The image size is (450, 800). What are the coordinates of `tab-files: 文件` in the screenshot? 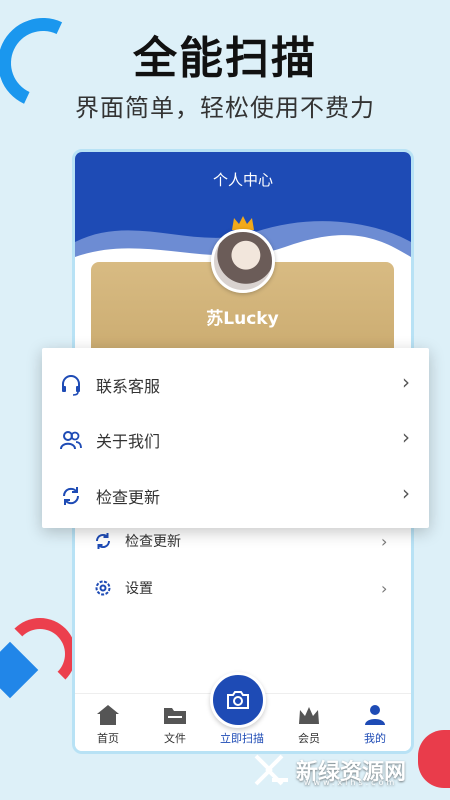 It's located at (175, 722).